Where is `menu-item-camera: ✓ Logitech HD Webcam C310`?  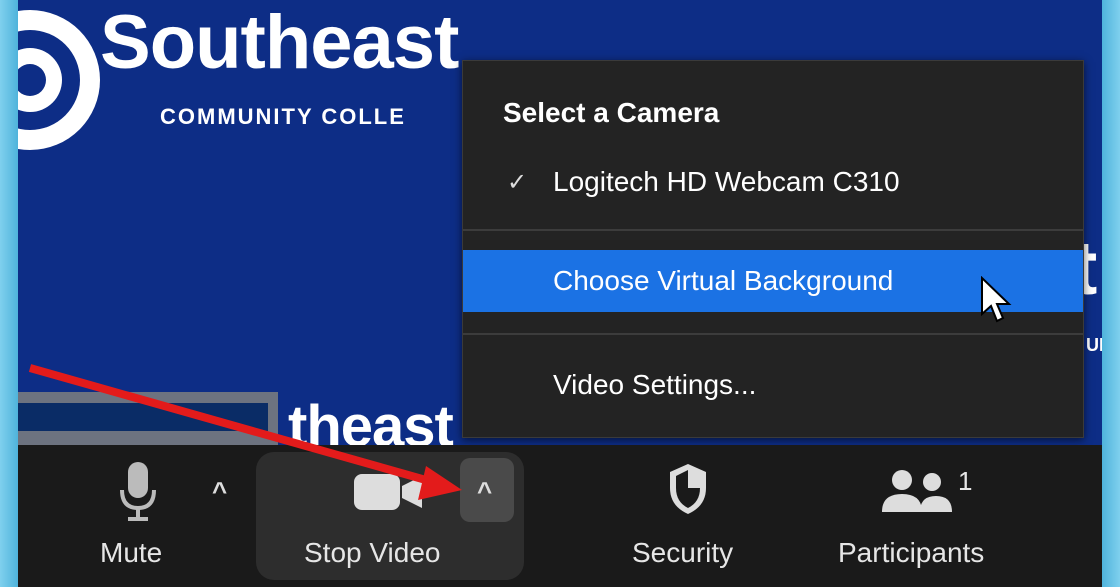 menu-item-camera: ✓ Logitech HD Webcam C310 is located at coordinates (773, 182).